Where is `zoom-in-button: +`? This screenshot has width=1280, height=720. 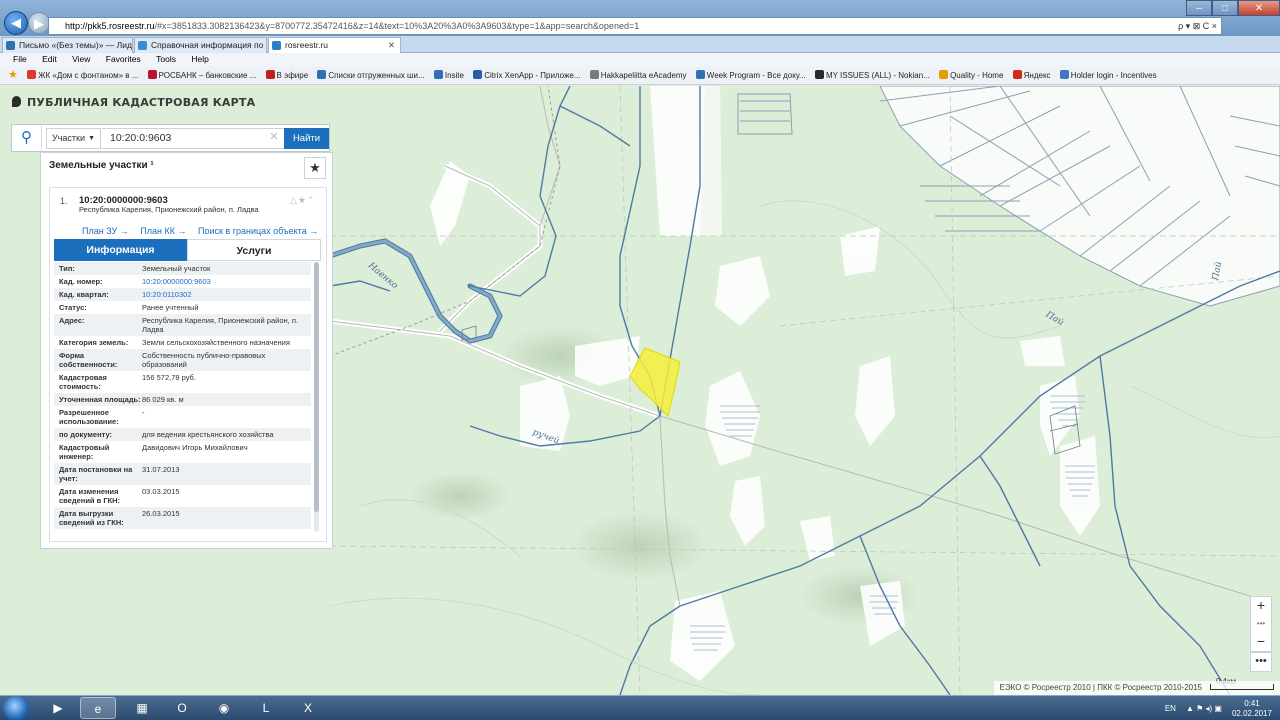
zoom-in-button: + is located at coordinates (1261, 606).